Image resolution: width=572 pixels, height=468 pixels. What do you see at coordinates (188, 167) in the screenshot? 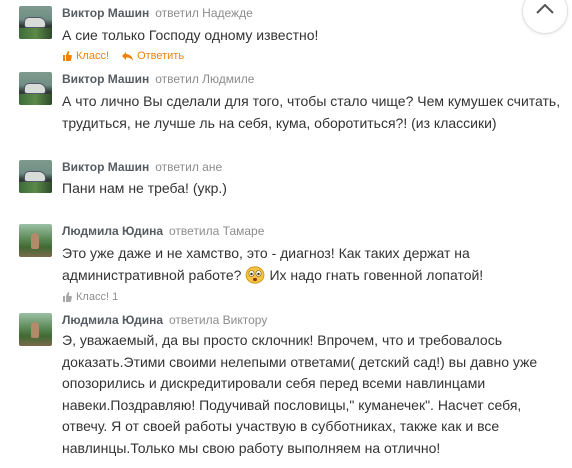
I see `reply-to: ответил ане` at bounding box center [188, 167].